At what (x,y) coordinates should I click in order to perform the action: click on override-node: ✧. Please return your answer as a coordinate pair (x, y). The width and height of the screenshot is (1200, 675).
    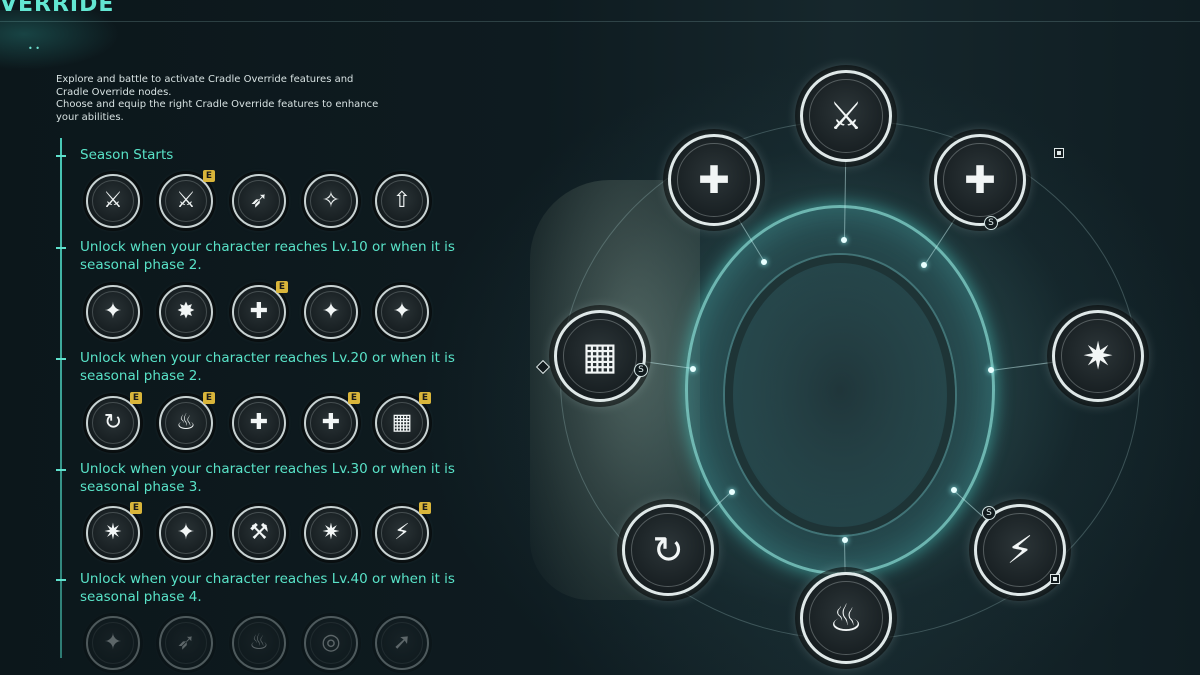
    Looking at the image, I should click on (331, 201).